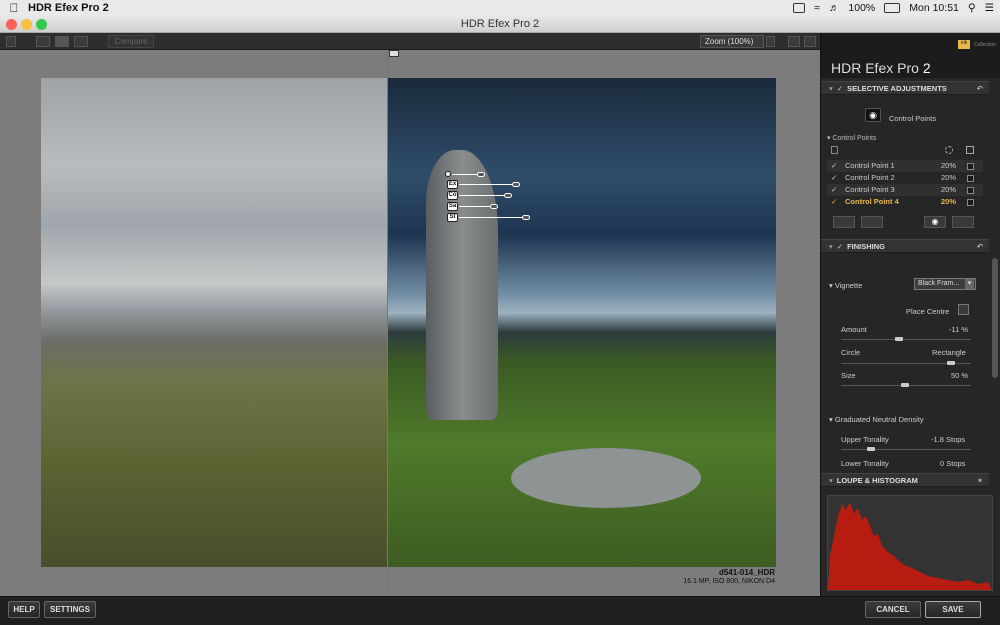  I want to click on browser-toggle-icon, so click(11, 41).